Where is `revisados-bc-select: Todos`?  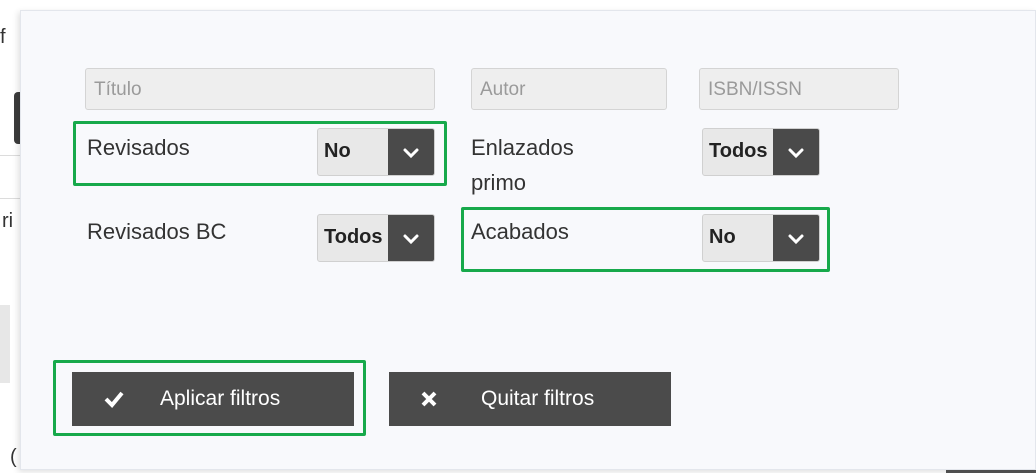 revisados-bc-select: Todos is located at coordinates (376, 238).